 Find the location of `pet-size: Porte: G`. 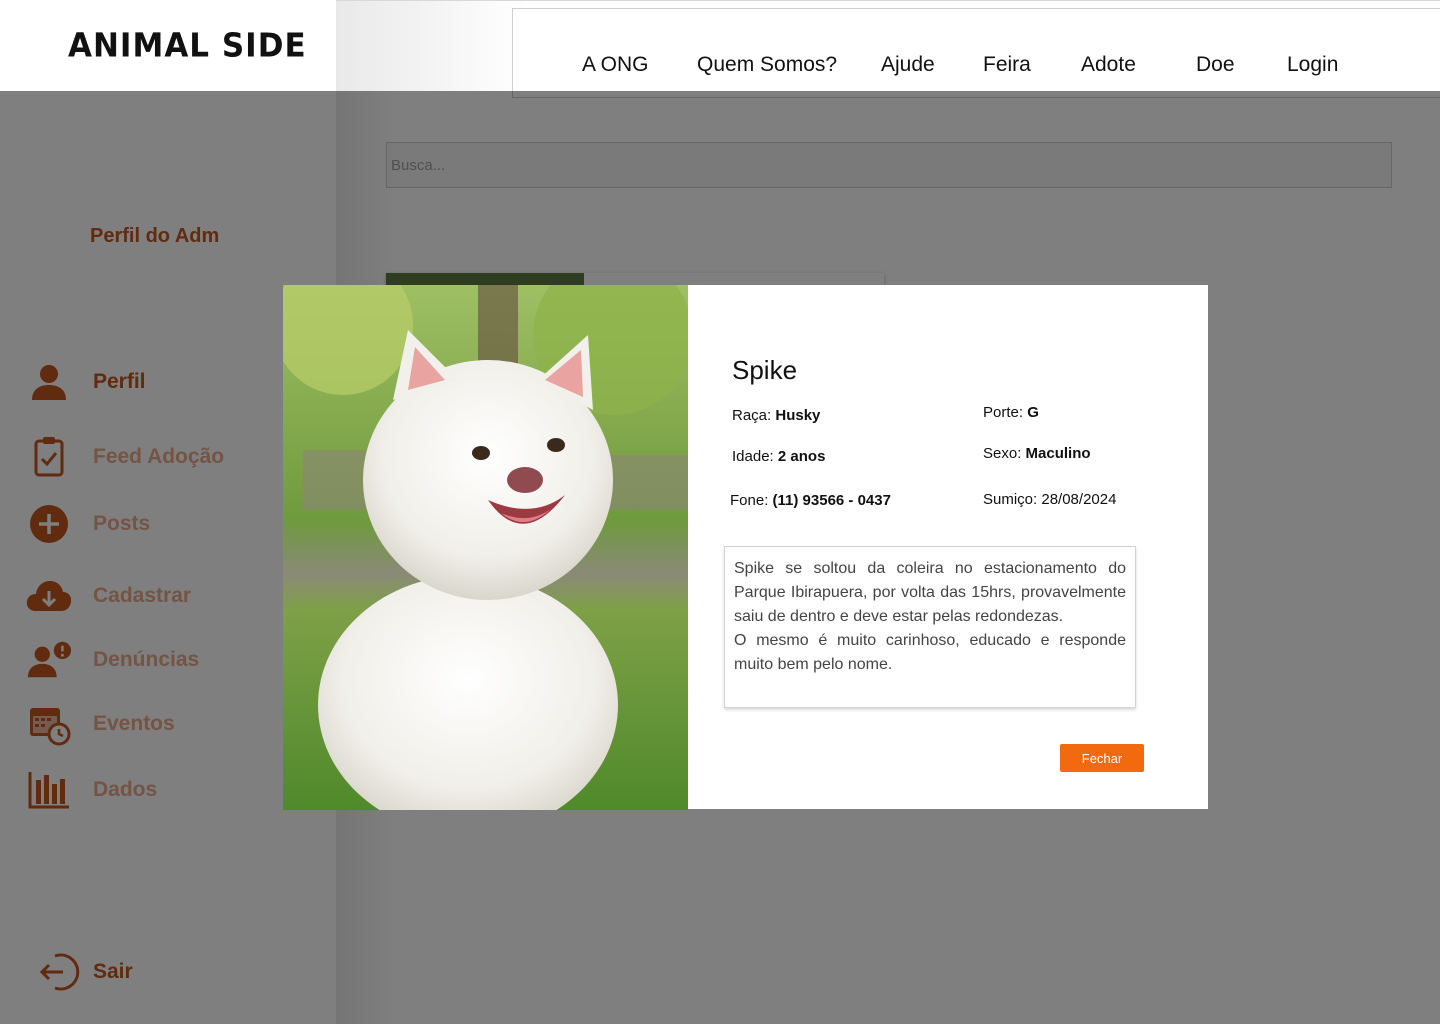

pet-size: Porte: G is located at coordinates (1011, 412).